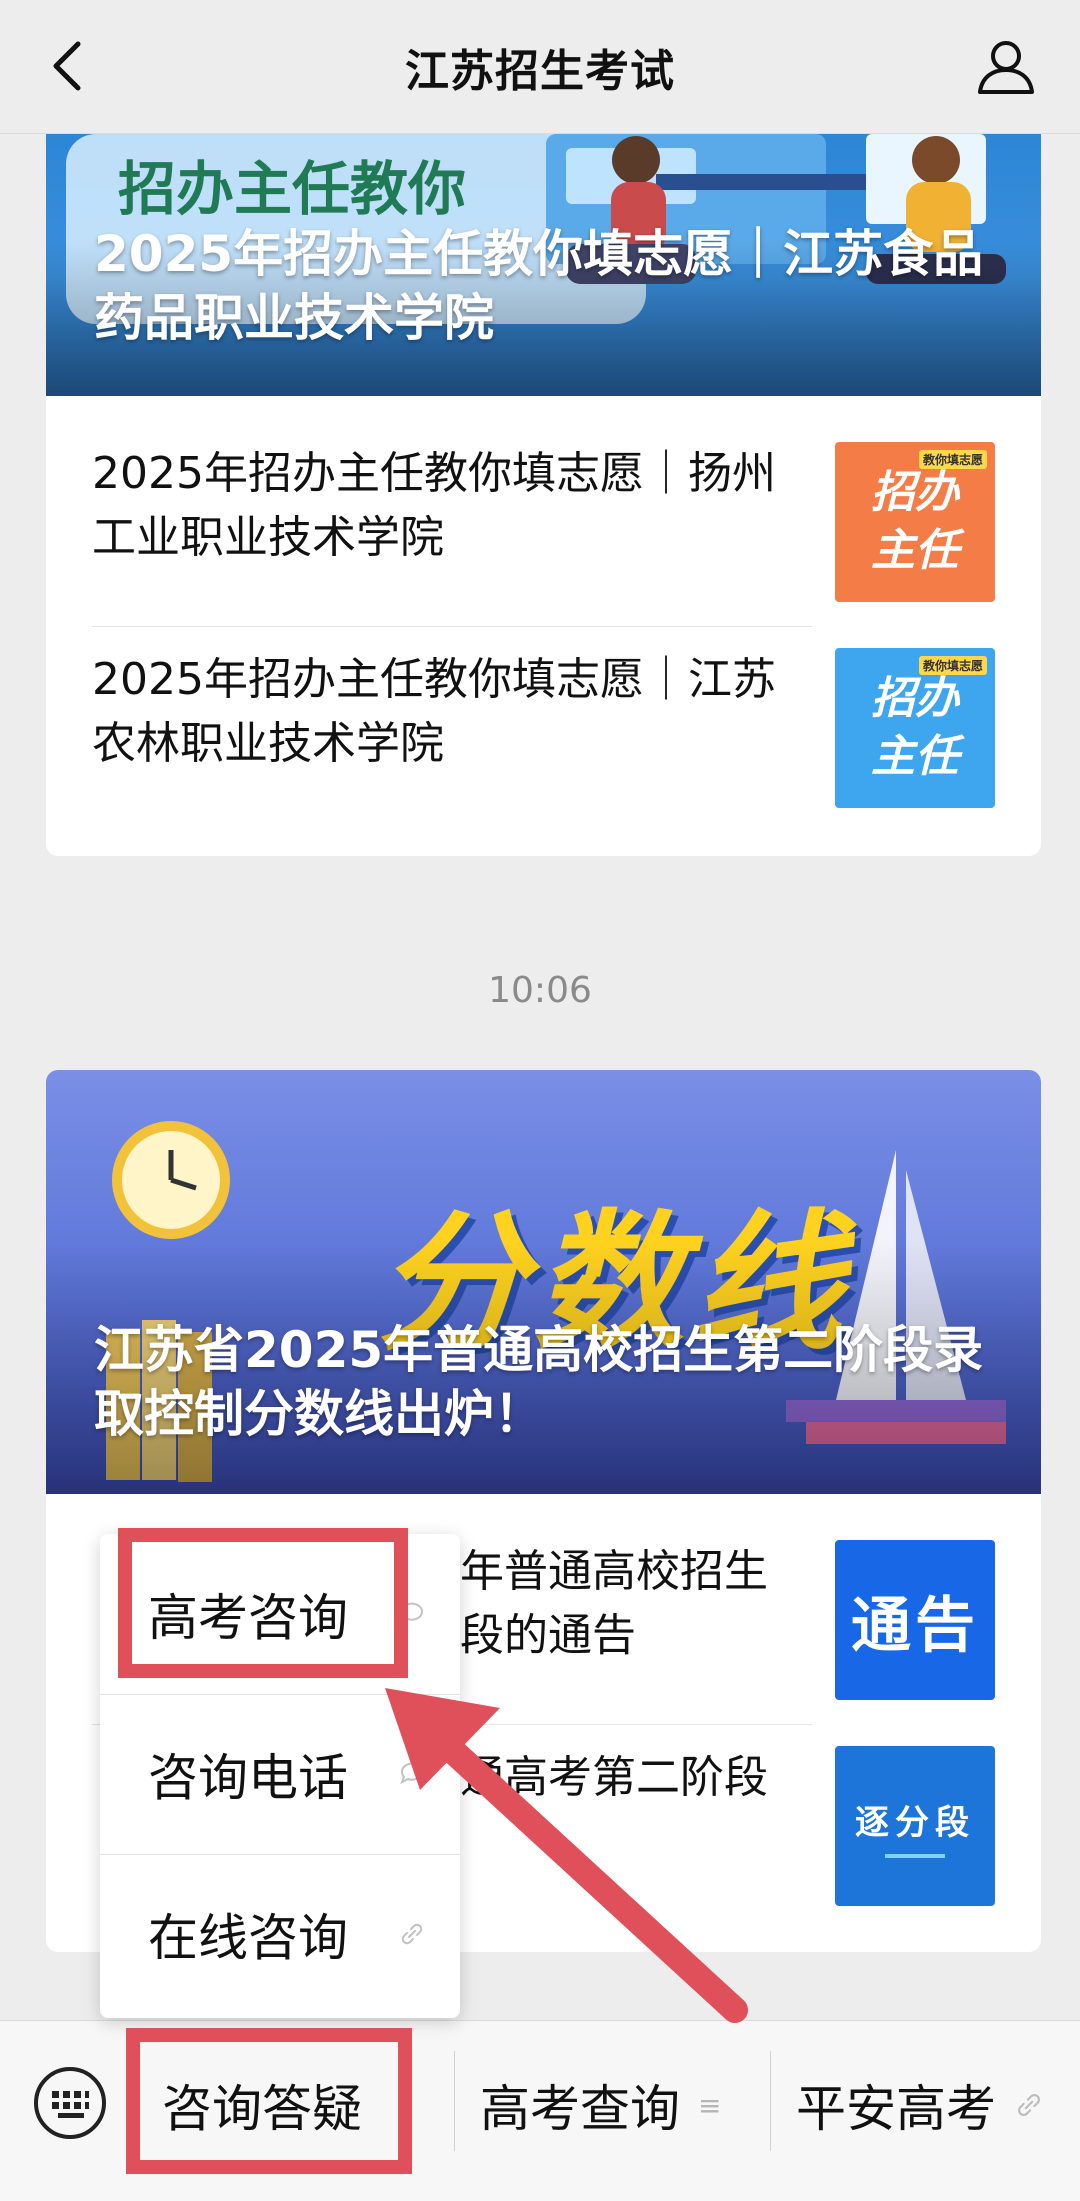 The height and width of the screenshot is (2201, 1080). I want to click on article-thumbnail: 通告, so click(915, 1620).